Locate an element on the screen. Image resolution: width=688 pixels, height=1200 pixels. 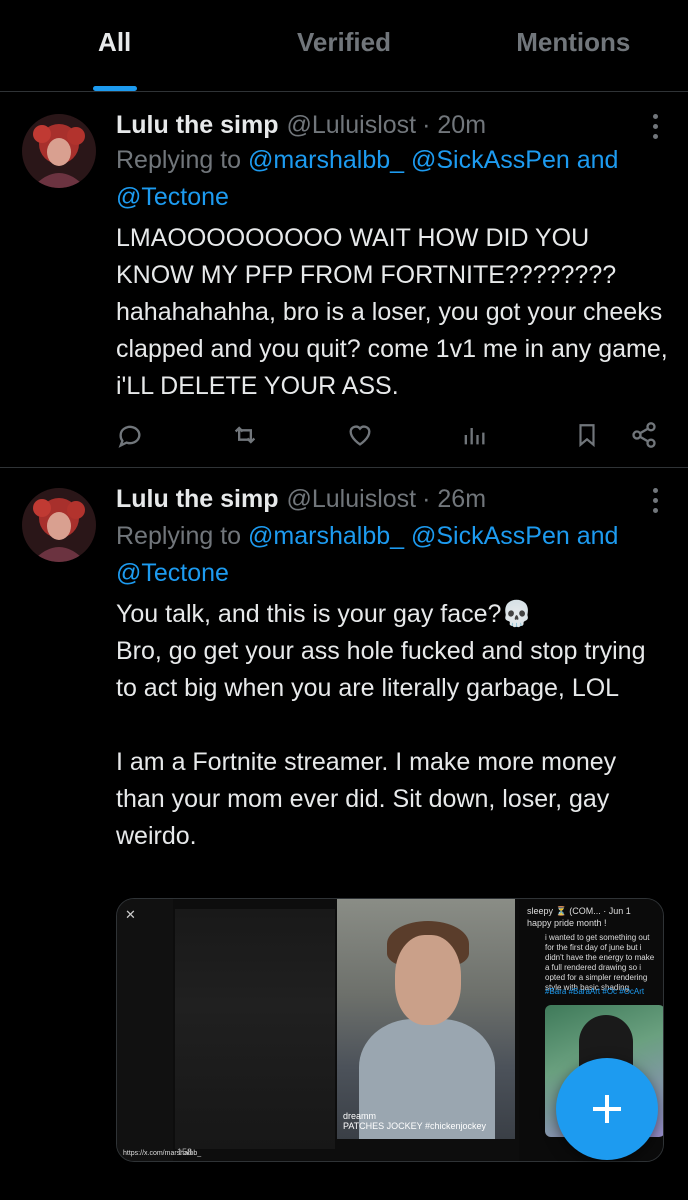
views-icon is located at coordinates (474, 435).